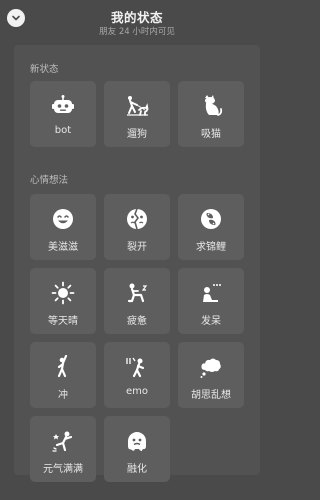  What do you see at coordinates (137, 134) in the screenshot?
I see `status-label: 遛狗` at bounding box center [137, 134].